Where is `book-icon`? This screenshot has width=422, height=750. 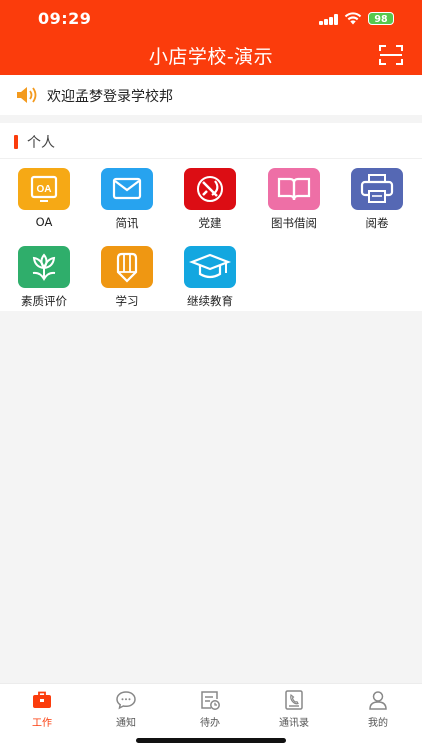 book-icon is located at coordinates (294, 189).